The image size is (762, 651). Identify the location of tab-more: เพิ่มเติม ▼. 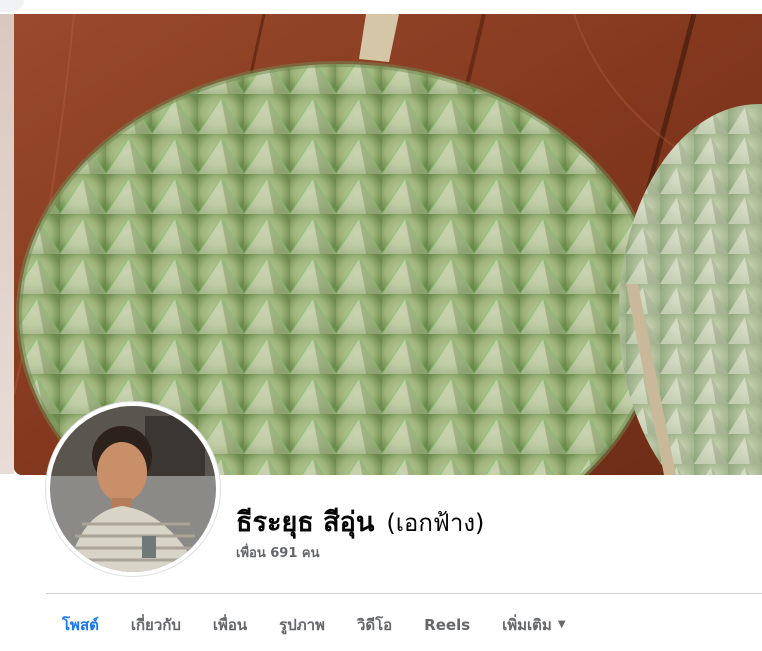
(533, 625).